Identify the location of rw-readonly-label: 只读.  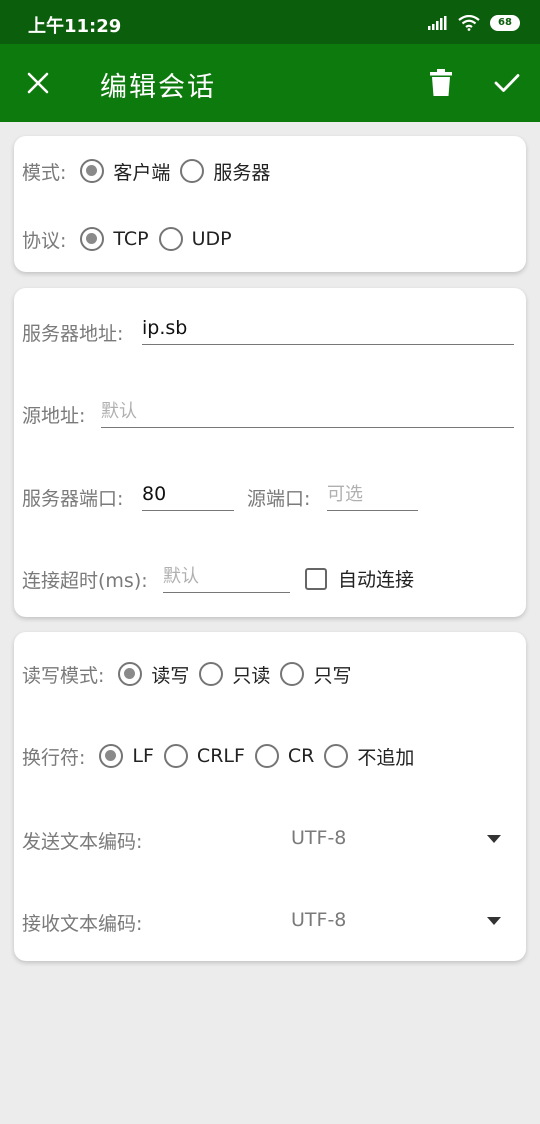
(251, 675).